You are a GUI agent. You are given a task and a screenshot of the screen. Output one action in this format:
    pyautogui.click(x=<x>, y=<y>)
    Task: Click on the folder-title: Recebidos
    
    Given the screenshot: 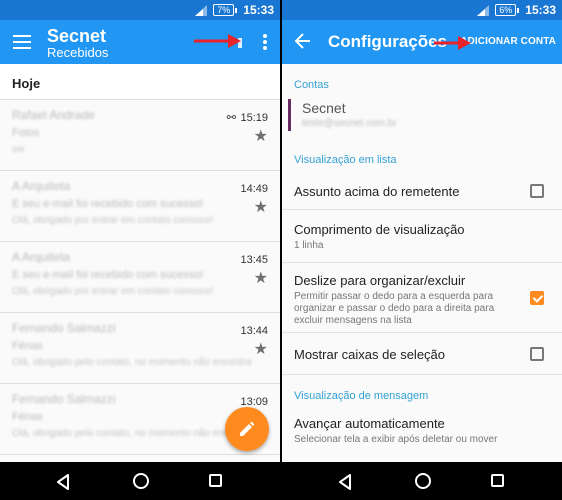 What is the action you would take?
    pyautogui.click(x=78, y=52)
    